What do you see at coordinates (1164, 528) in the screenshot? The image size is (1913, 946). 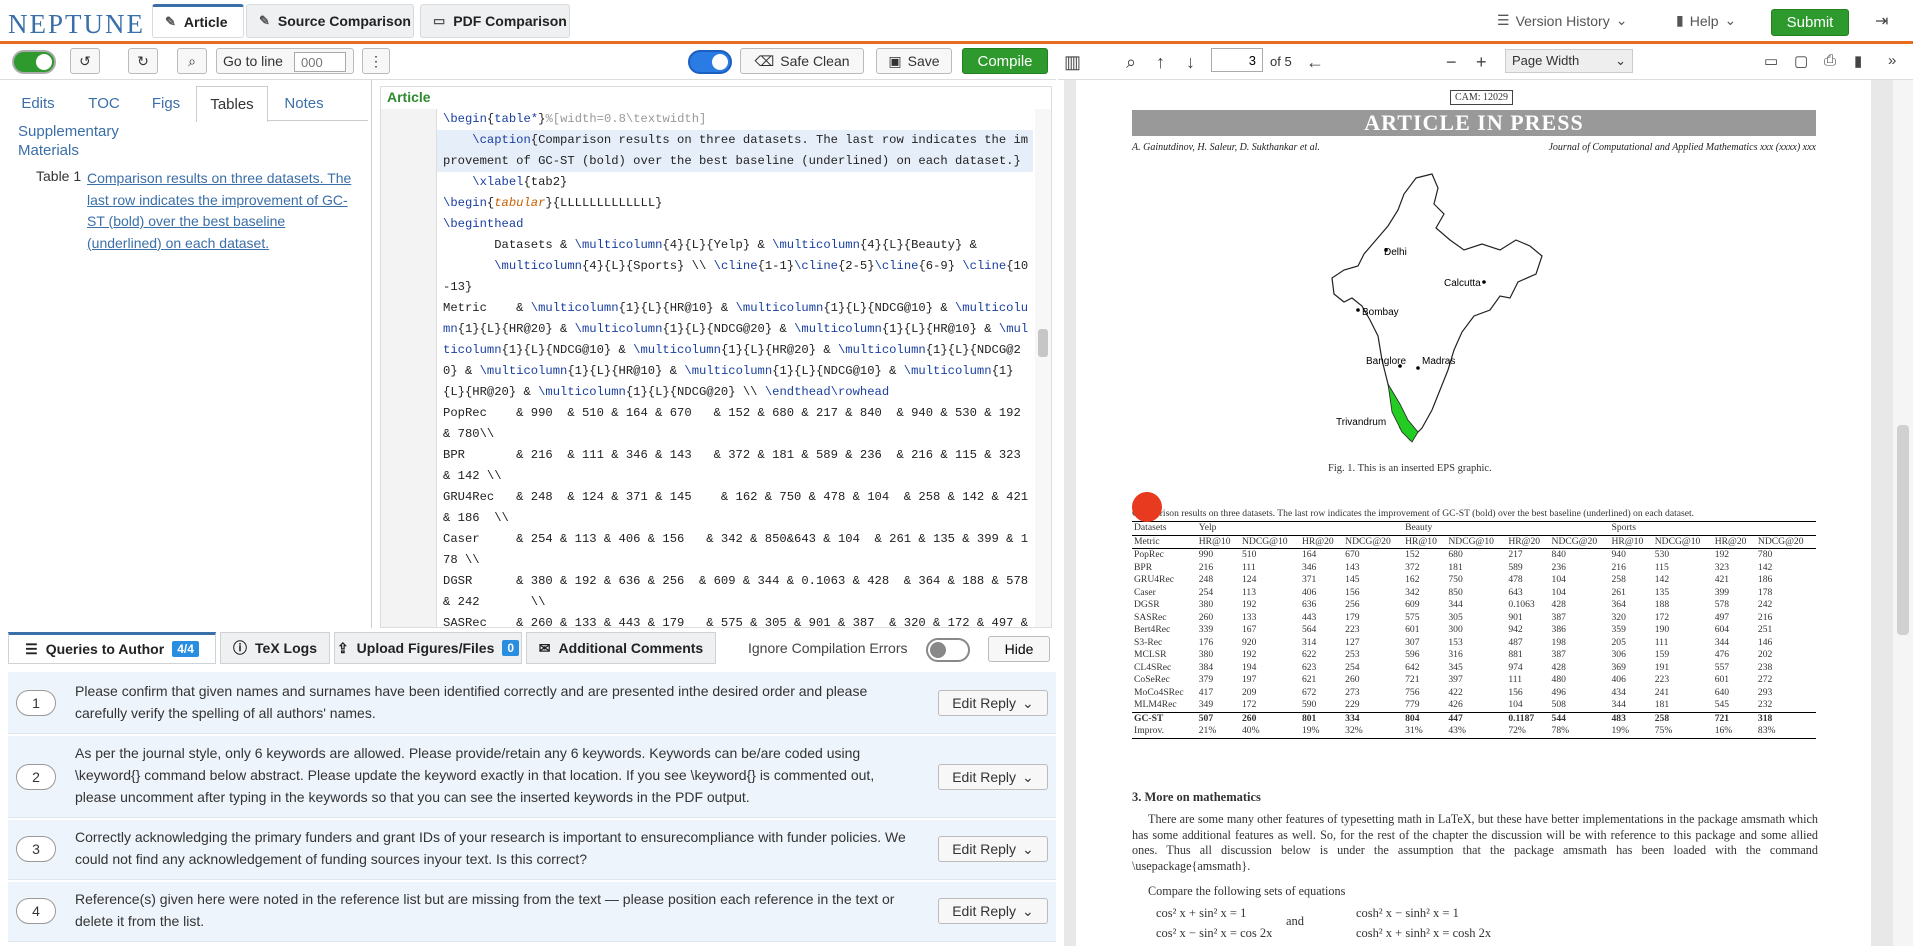 I see `table-group-header: Datasets` at bounding box center [1164, 528].